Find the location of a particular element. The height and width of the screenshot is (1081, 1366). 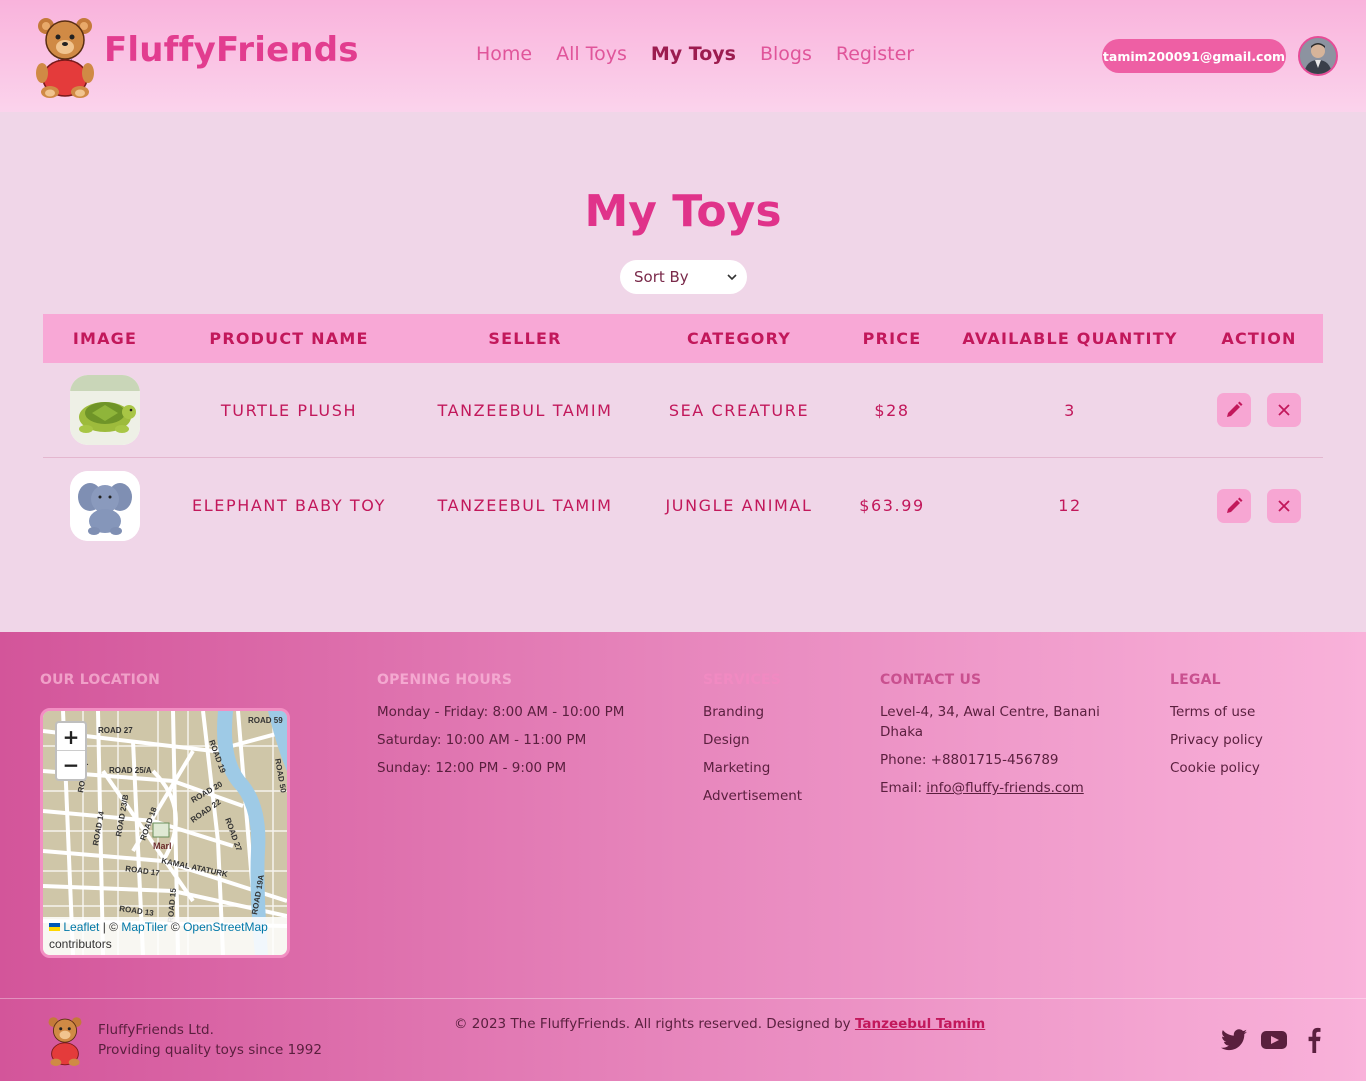

services-heading: SERVICES is located at coordinates (742, 680).